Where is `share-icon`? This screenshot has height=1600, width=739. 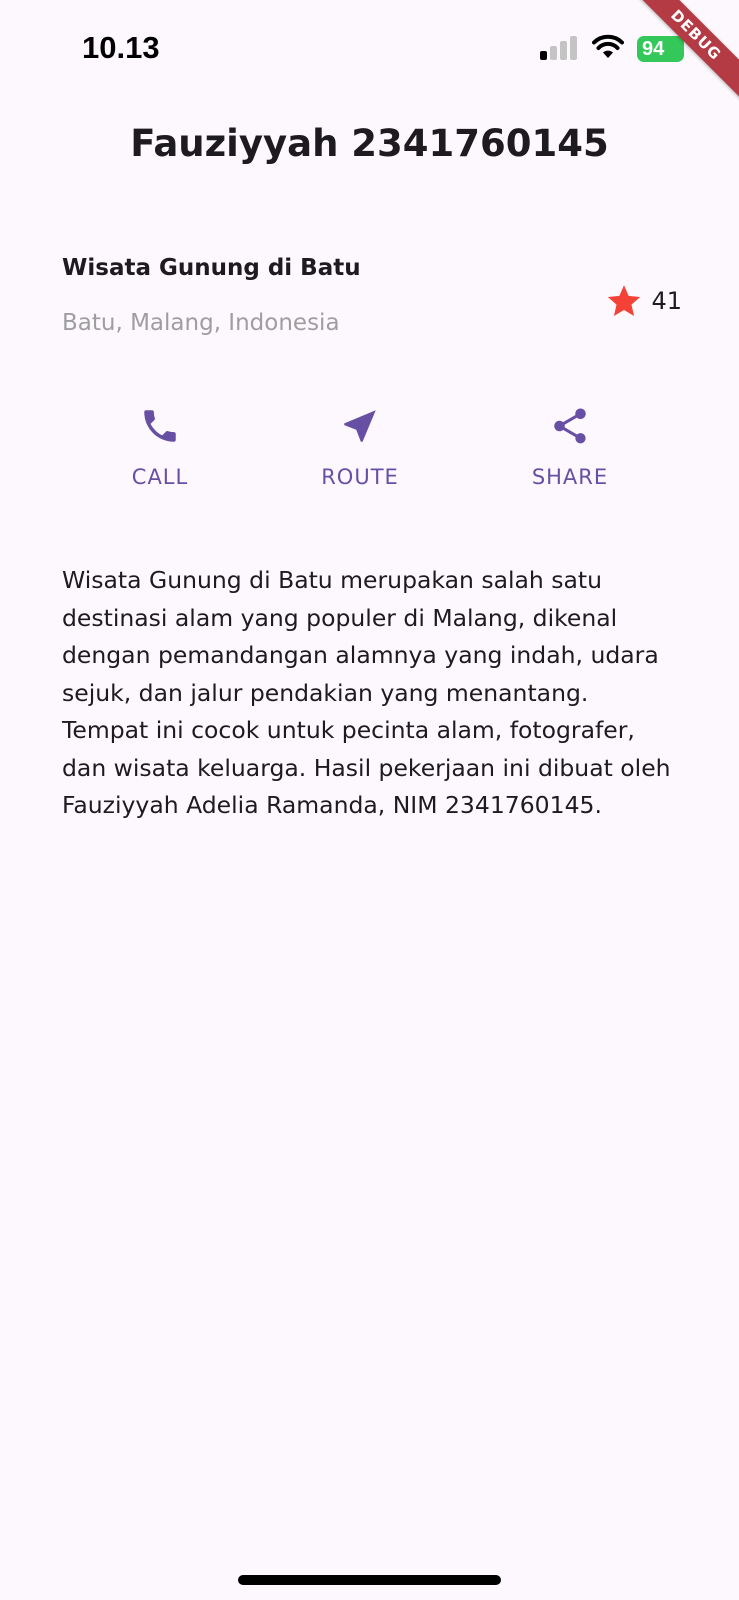
share-icon is located at coordinates (570, 426).